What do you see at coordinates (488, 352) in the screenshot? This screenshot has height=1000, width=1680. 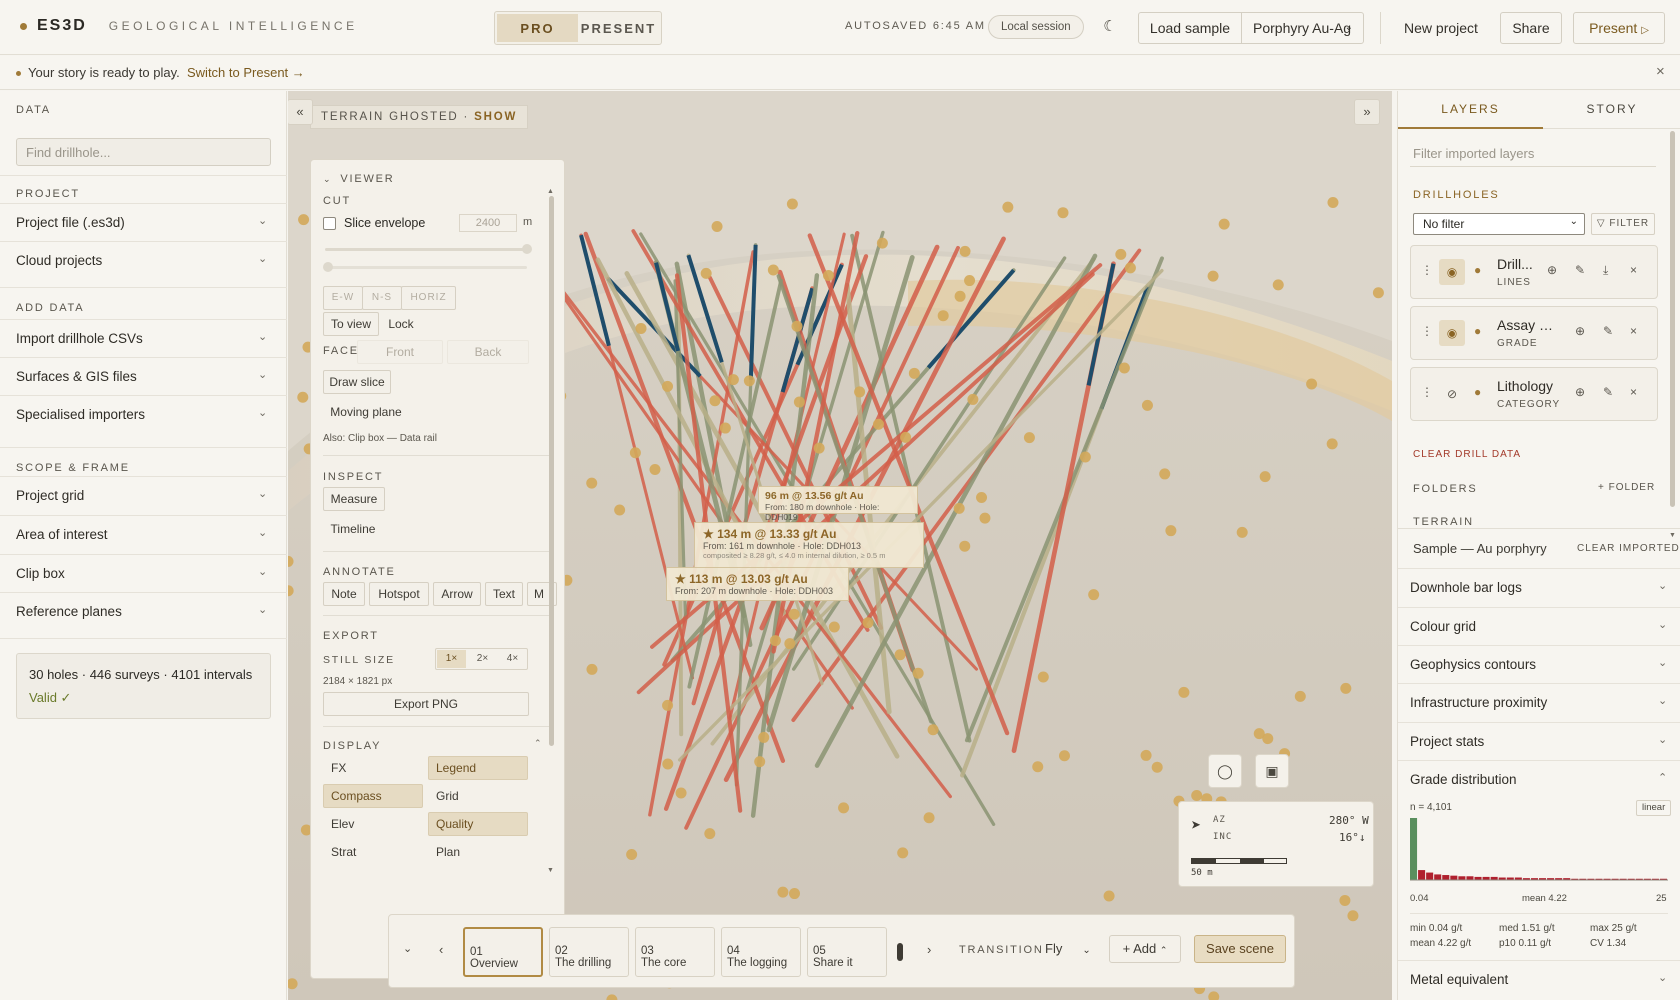 I see `face-back-button: Back` at bounding box center [488, 352].